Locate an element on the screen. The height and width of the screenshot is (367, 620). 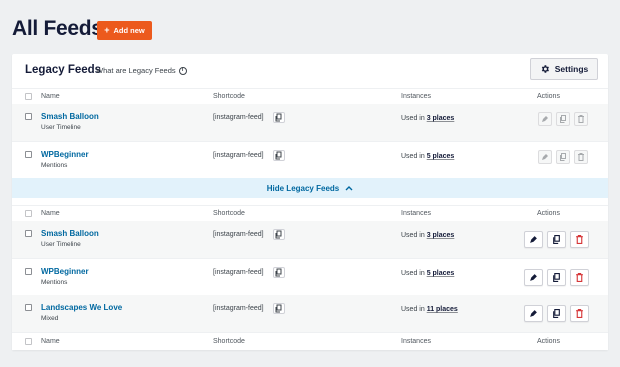
instances-link: 11 places is located at coordinates (442, 309).